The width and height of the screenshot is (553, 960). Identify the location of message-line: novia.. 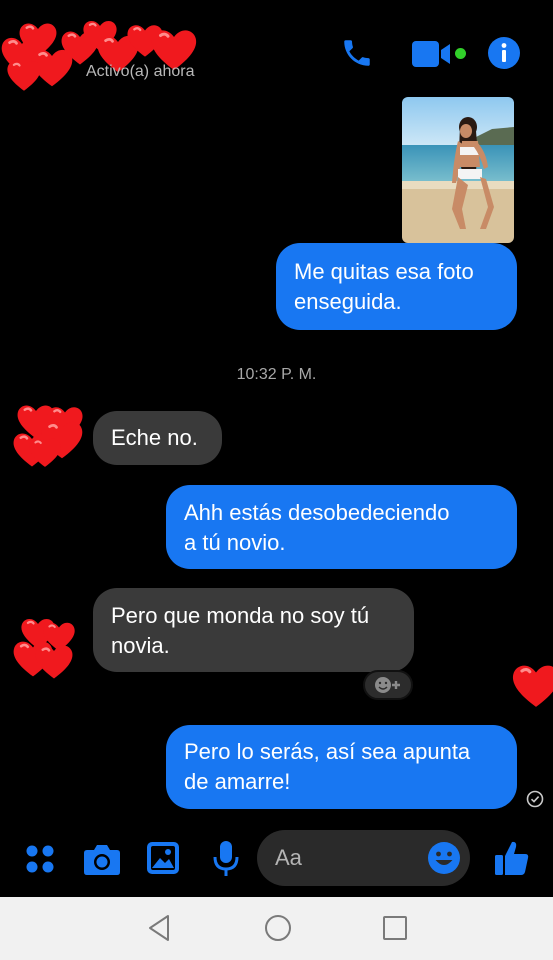
(140, 645).